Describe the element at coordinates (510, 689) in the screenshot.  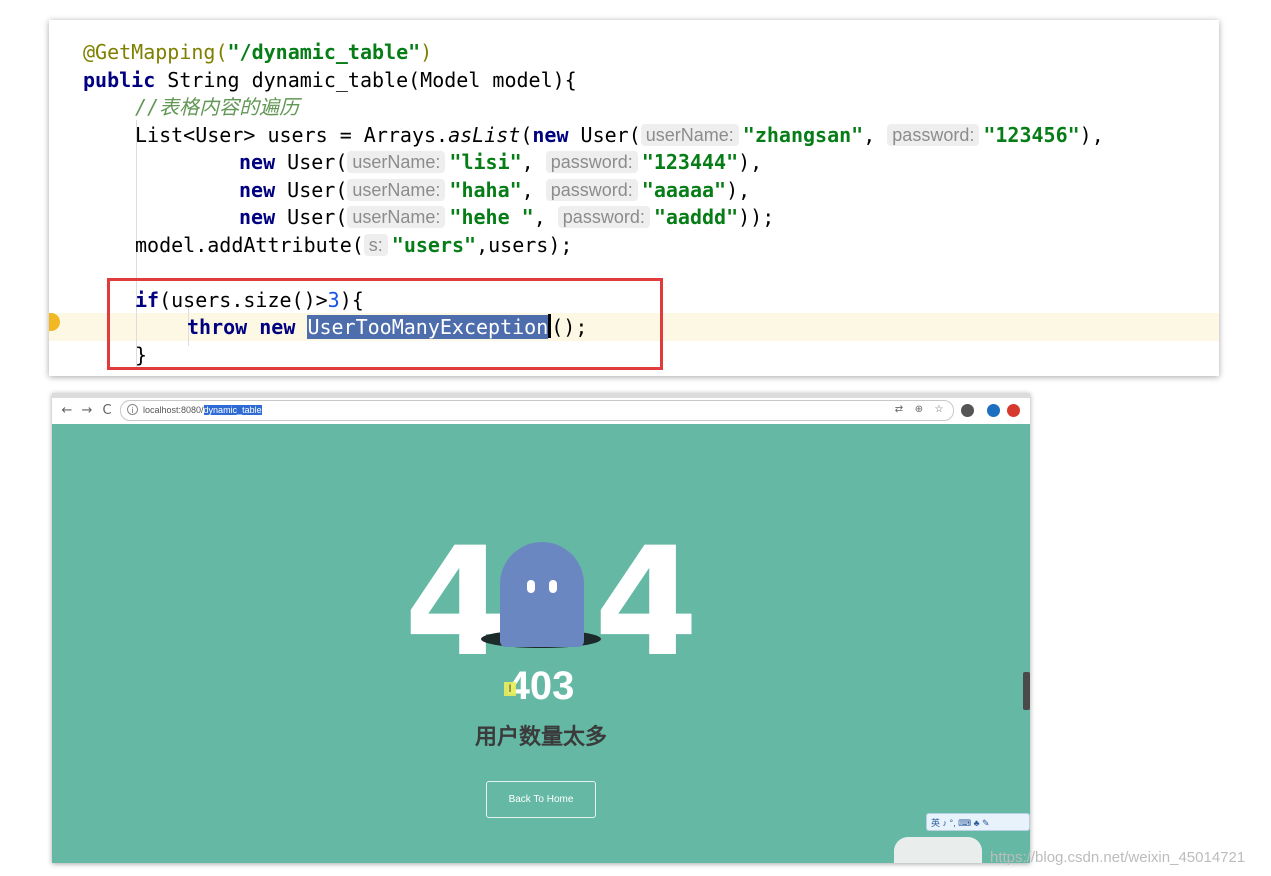
I see `text-cursor-icon: I` at that location.